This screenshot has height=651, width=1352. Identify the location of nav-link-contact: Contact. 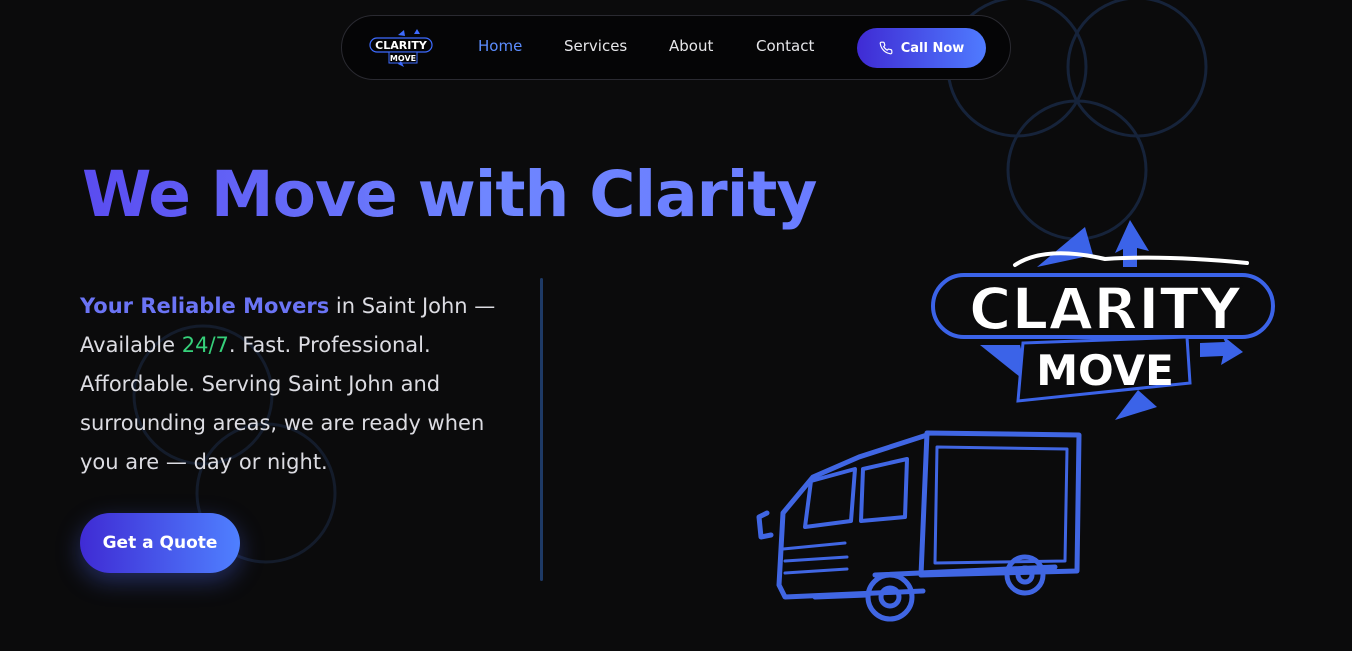
(785, 46).